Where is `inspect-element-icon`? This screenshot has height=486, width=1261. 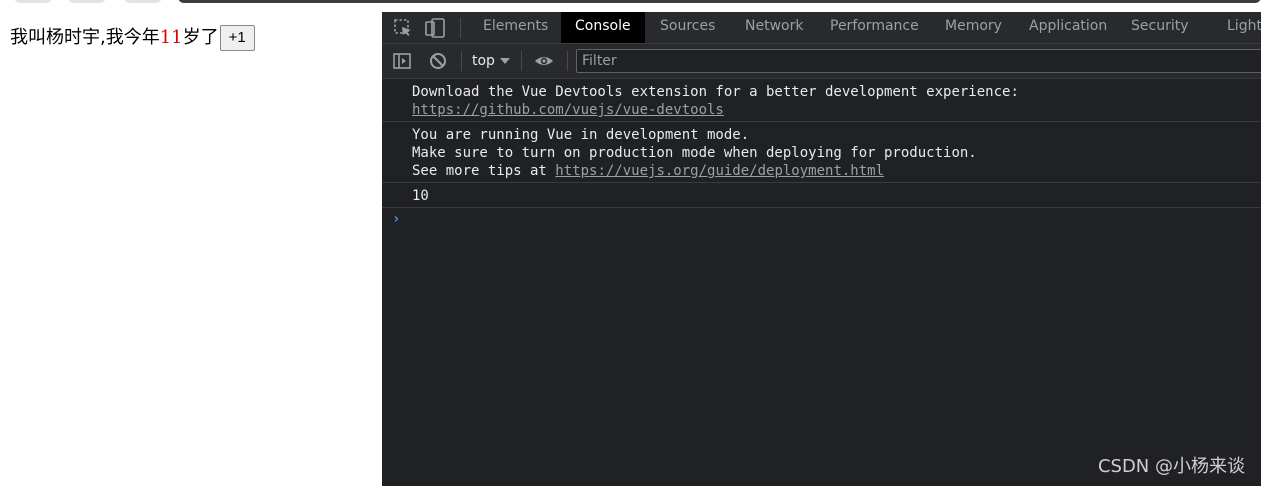 inspect-element-icon is located at coordinates (403, 28).